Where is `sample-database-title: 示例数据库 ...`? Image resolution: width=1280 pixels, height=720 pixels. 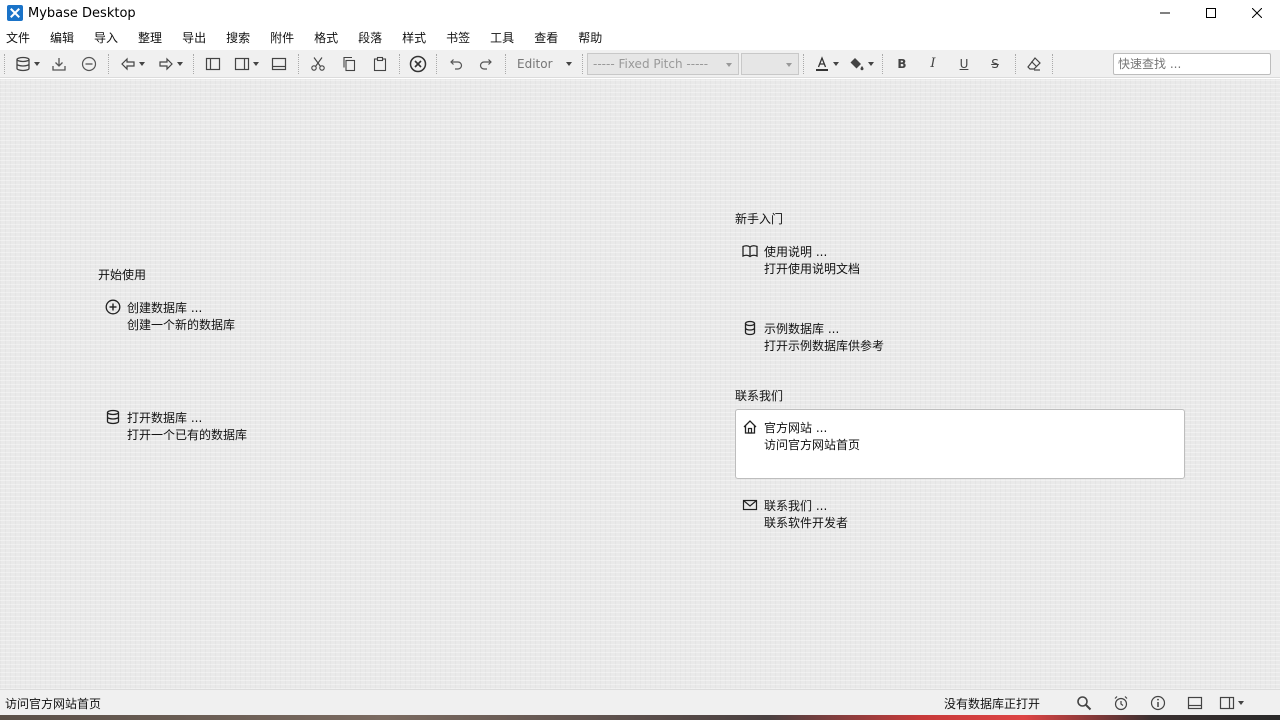
sample-database-title: 示例数据库 ... is located at coordinates (801, 328).